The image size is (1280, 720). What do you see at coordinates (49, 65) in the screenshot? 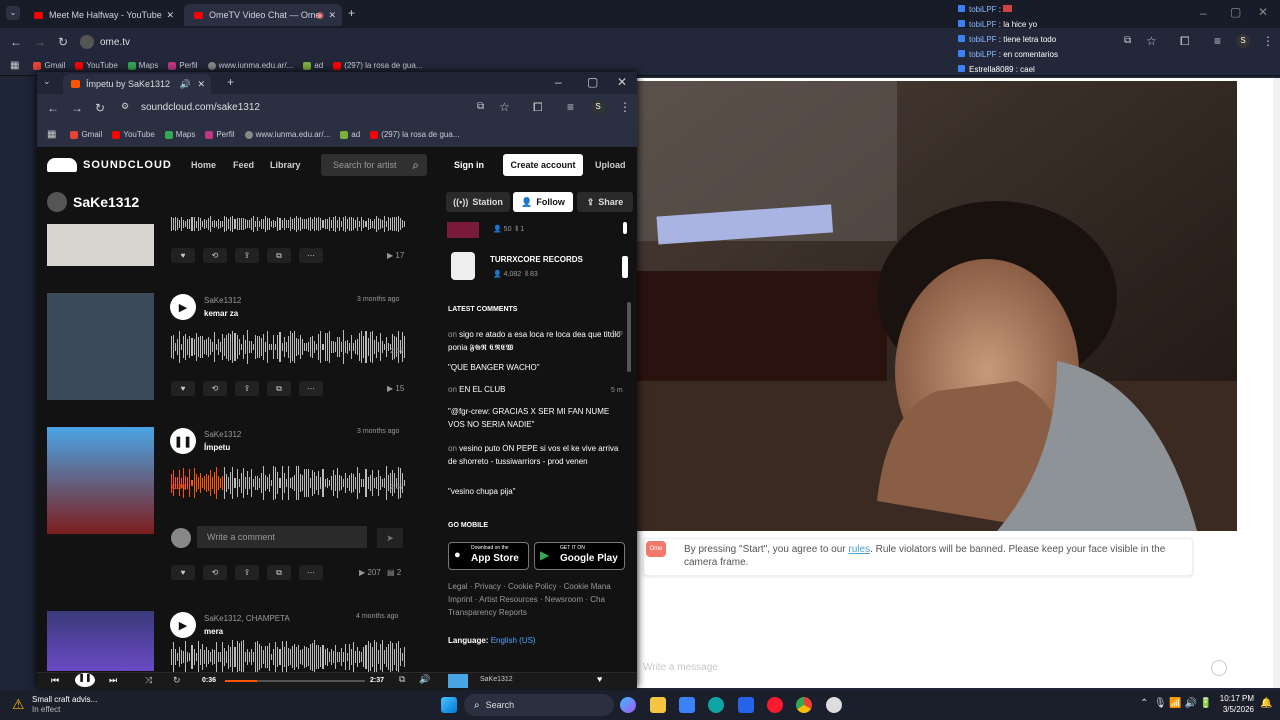
I see `bookmark-gmail: Gmail` at bounding box center [49, 65].